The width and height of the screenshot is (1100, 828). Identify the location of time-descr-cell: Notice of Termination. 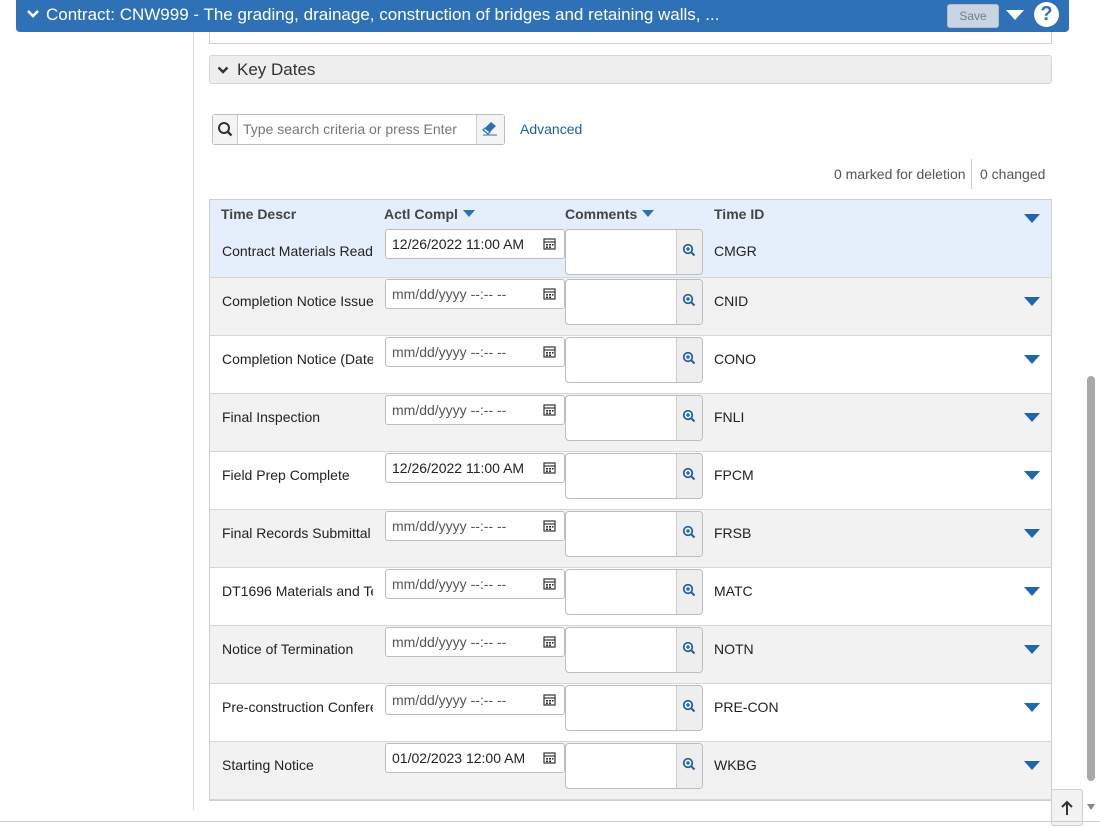
(288, 649).